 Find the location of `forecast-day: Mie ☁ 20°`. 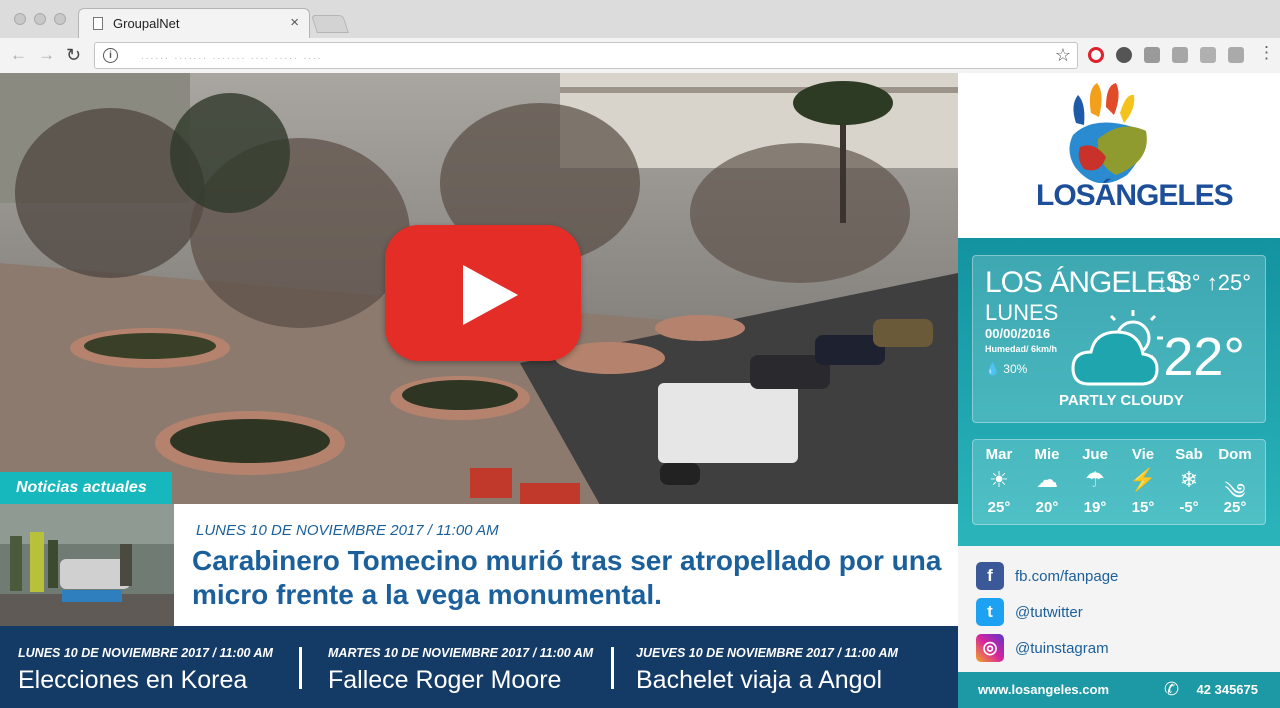

forecast-day: Mie ☁ 20° is located at coordinates (1047, 481).